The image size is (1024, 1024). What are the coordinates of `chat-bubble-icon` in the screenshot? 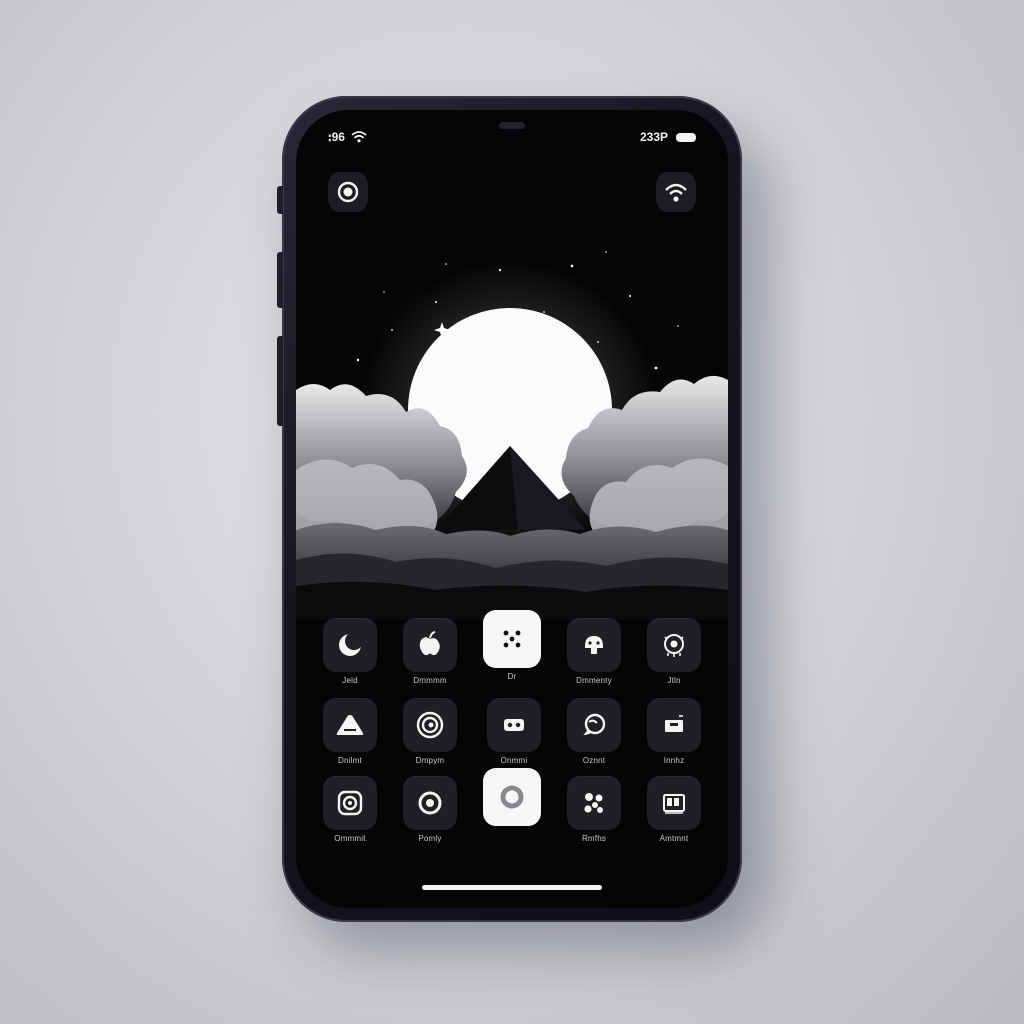 It's located at (594, 724).